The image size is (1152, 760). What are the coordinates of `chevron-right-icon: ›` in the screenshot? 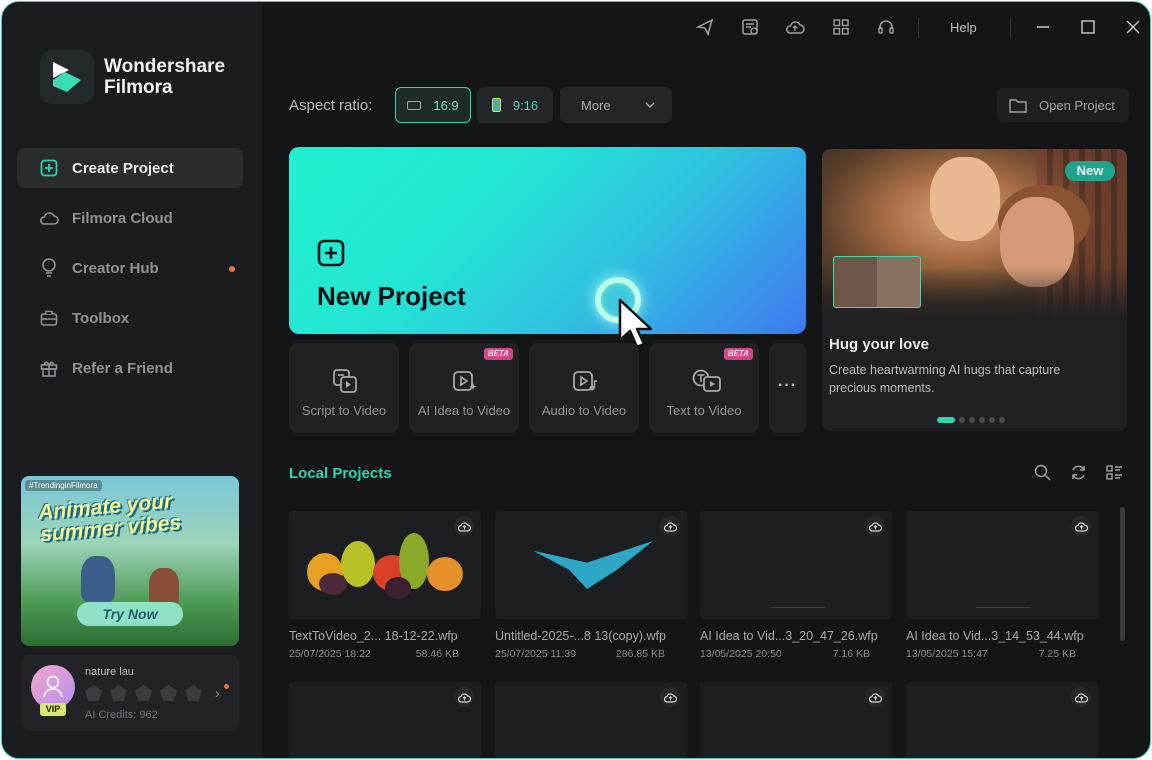 It's located at (217, 693).